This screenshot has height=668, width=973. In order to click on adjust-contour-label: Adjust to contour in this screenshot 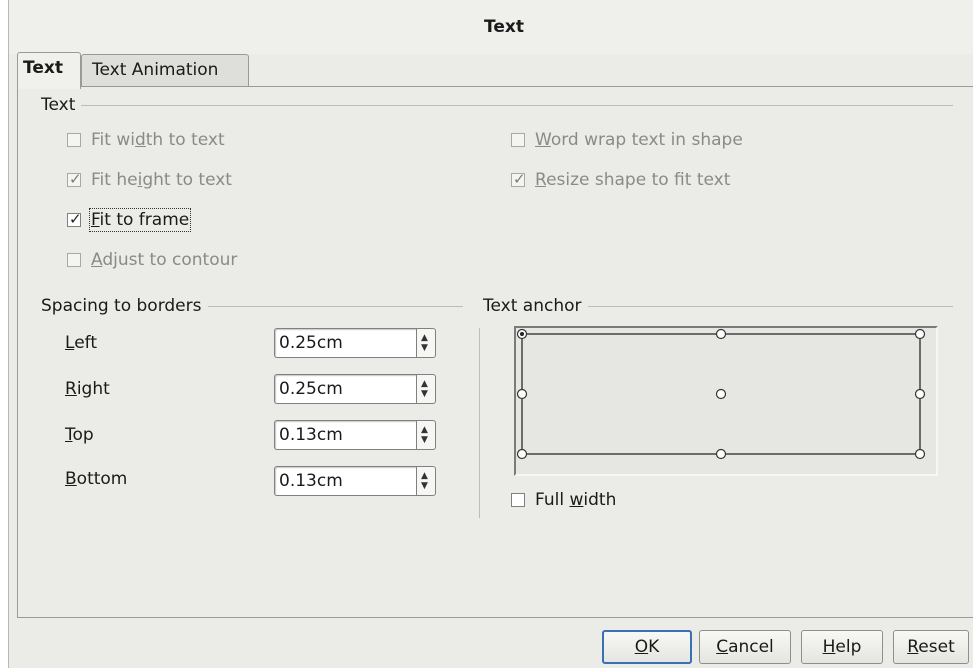, I will do `click(164, 260)`.